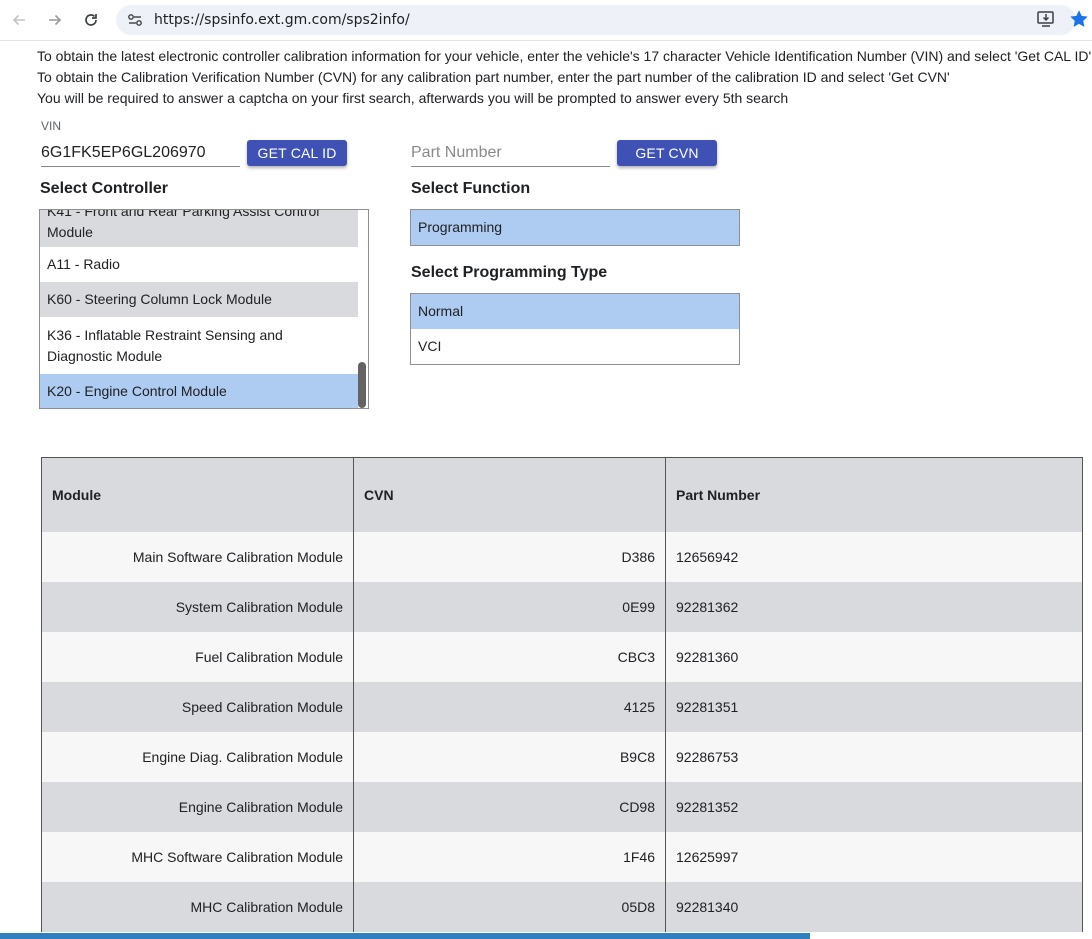  Describe the element at coordinates (135, 20) in the screenshot. I see `tune-icon` at that location.